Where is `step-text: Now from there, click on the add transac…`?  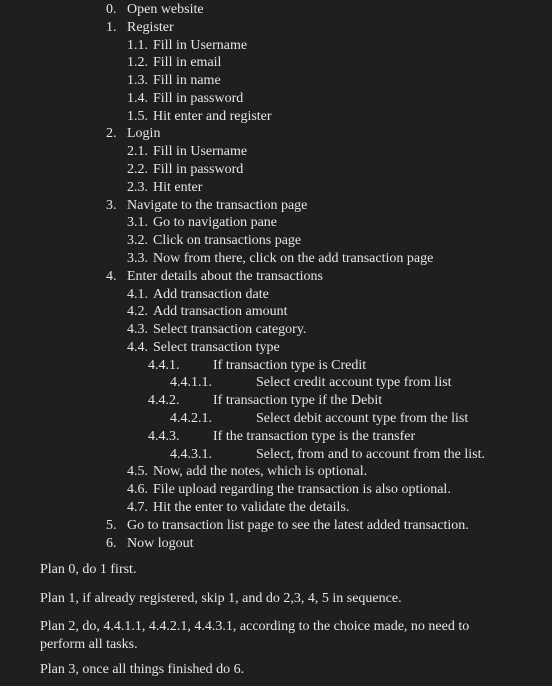
step-text: Now from there, click on the add transac… is located at coordinates (293, 258).